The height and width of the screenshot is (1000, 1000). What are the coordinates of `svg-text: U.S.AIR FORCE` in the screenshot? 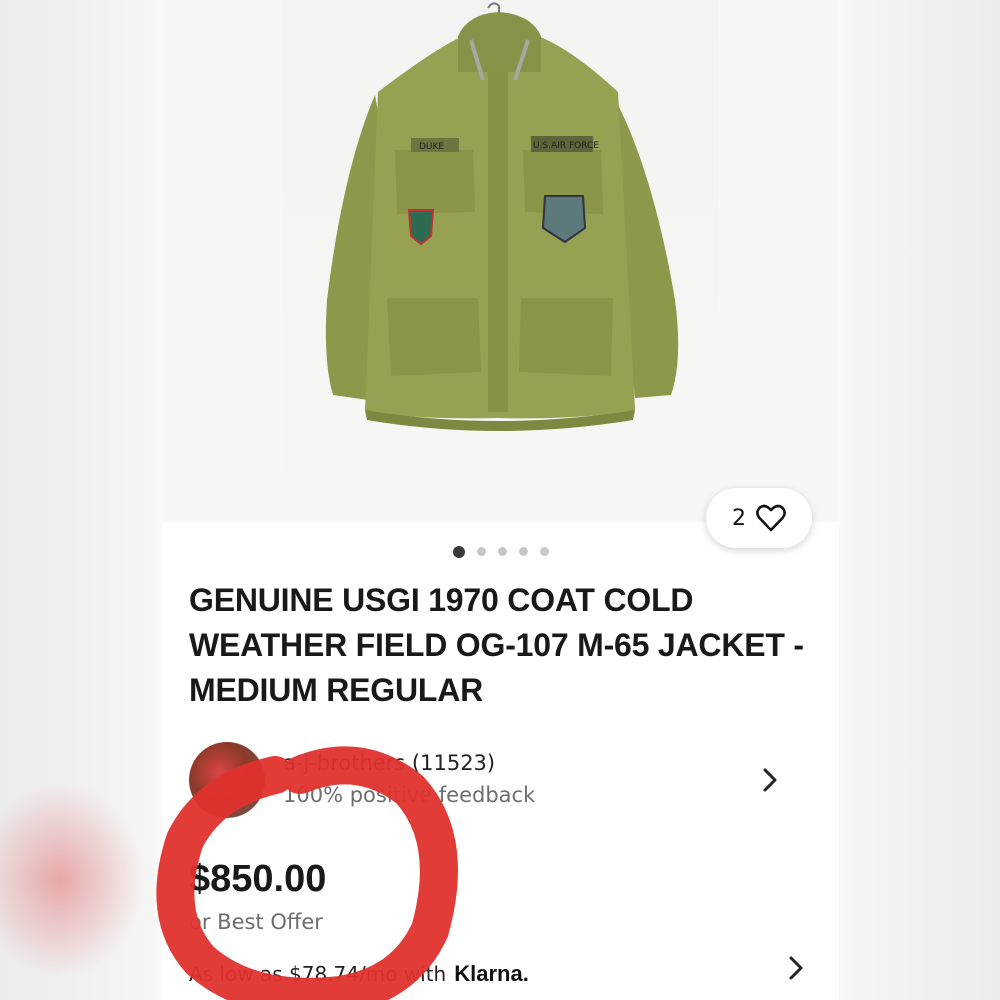 It's located at (566, 146).